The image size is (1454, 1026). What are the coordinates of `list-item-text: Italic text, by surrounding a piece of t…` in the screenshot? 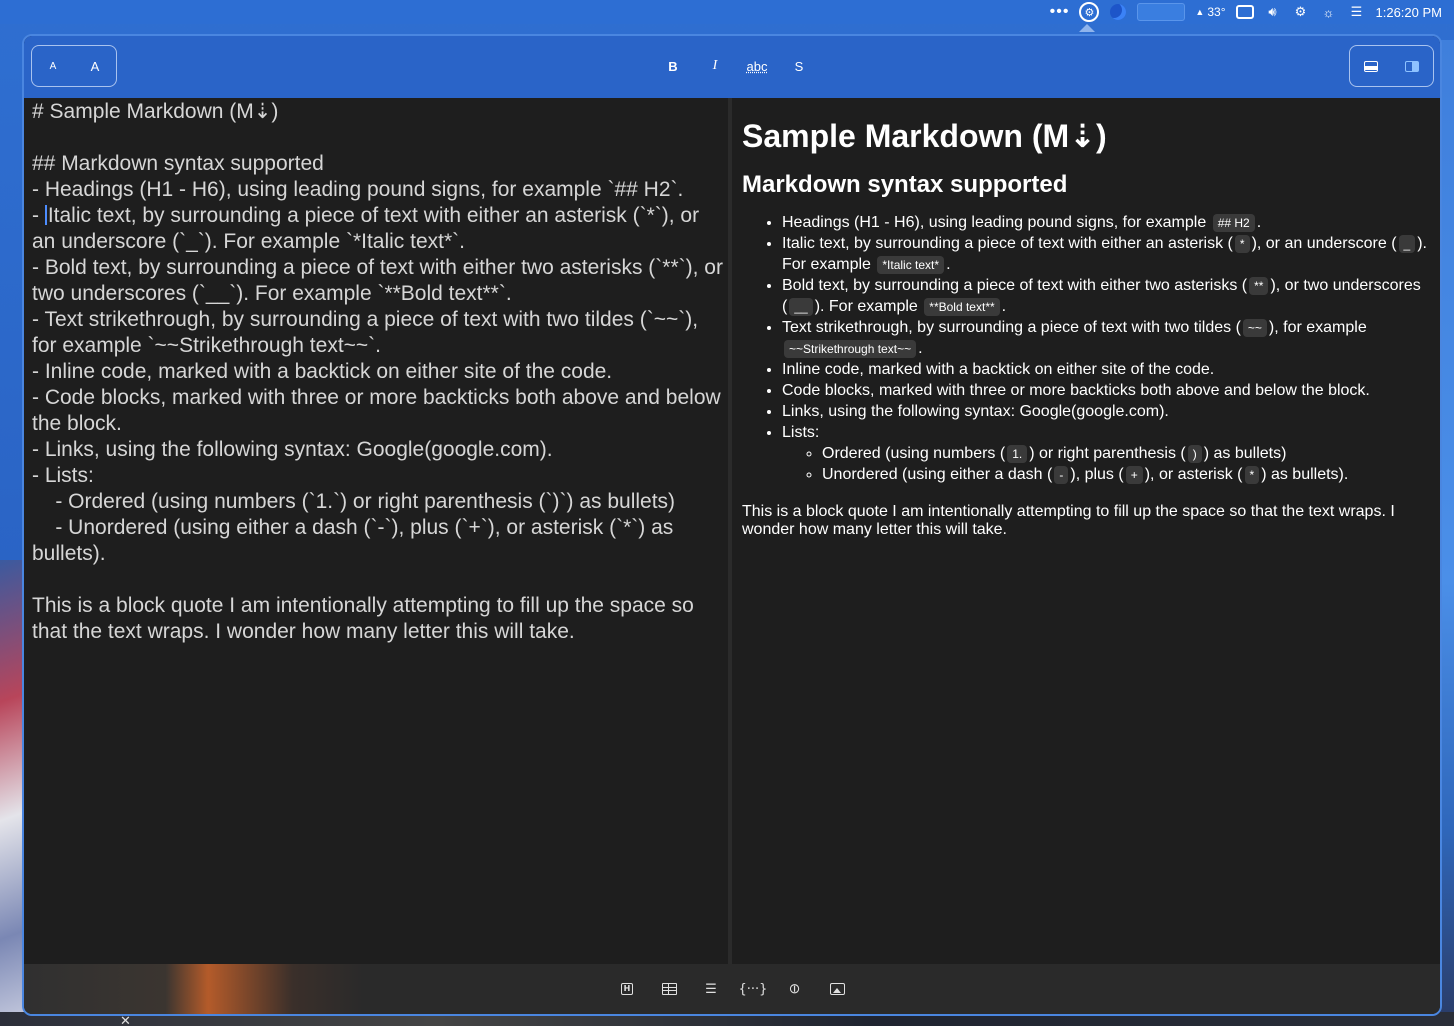 It's located at (1007, 243).